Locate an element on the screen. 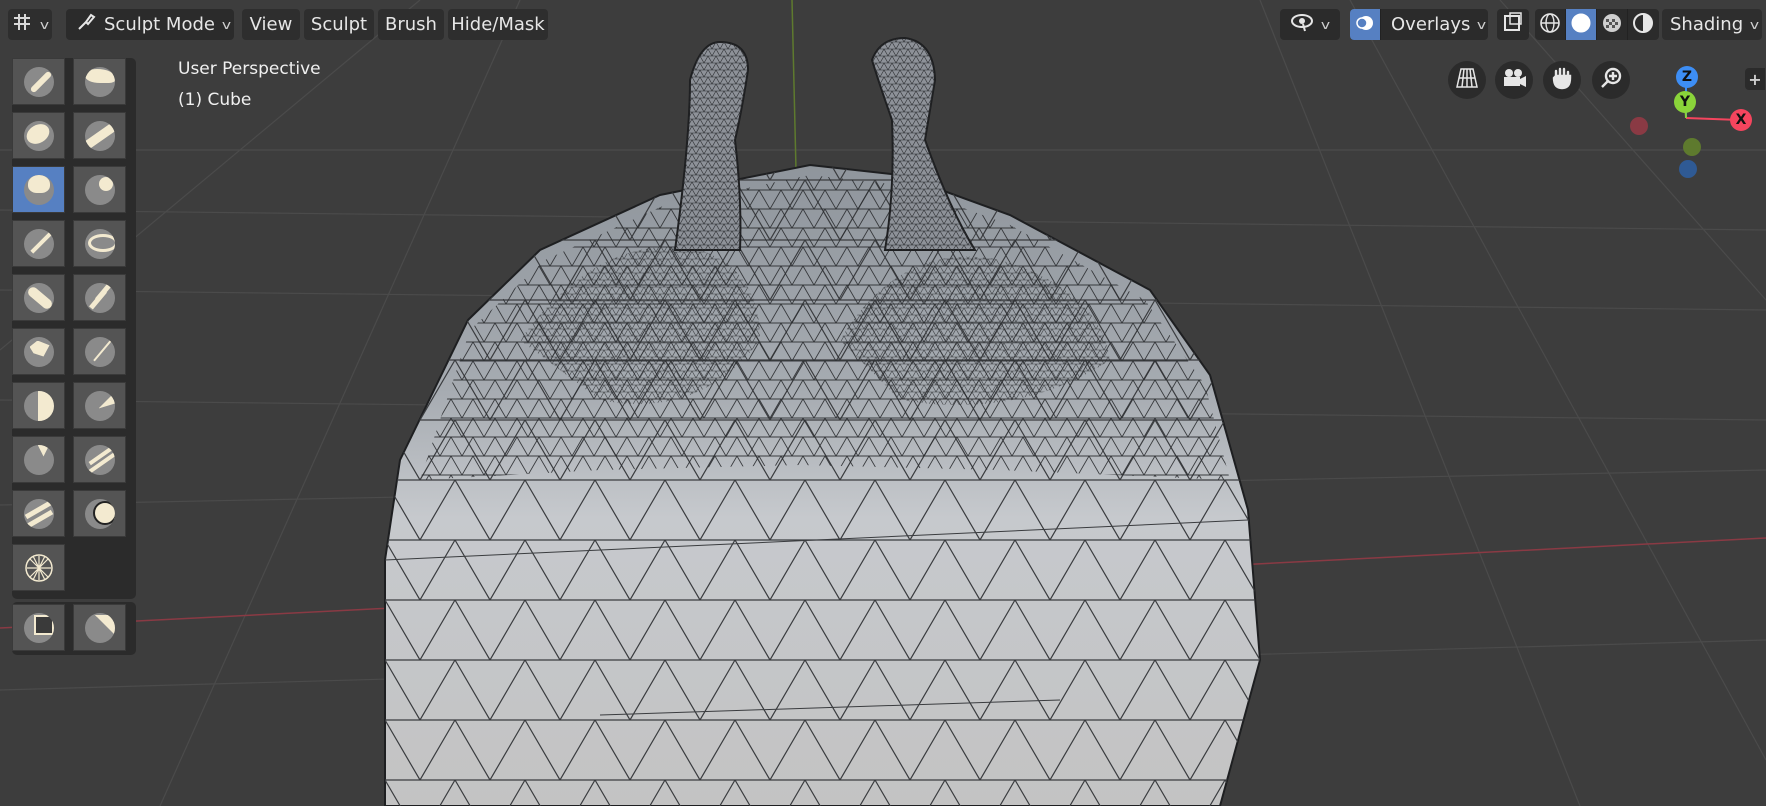 This screenshot has height=806, width=1766. tool-thumb is located at coordinates (99, 513).